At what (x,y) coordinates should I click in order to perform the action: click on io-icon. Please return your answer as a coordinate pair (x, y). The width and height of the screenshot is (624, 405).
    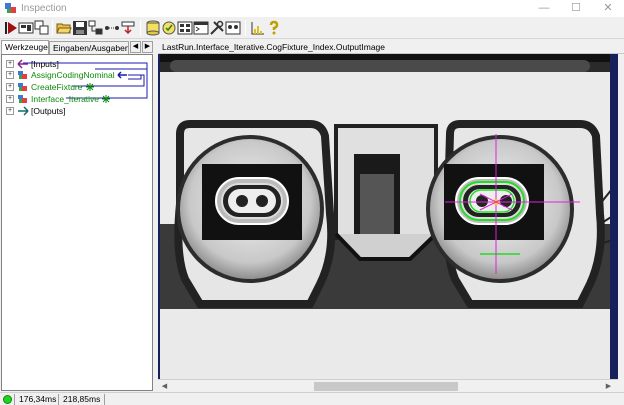
    Looking at the image, I should click on (128, 28).